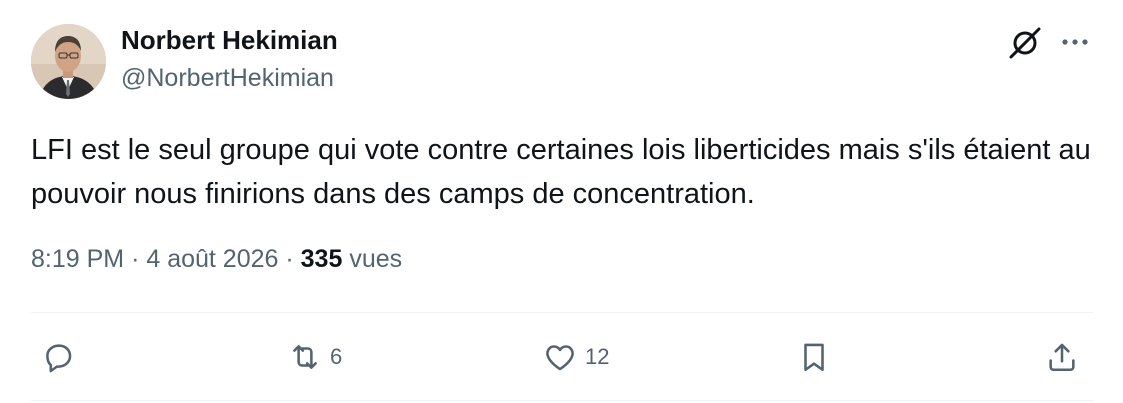 Image resolution: width=1123 pixels, height=403 pixels. What do you see at coordinates (562, 400) in the screenshot?
I see `divider-bottom` at bounding box center [562, 400].